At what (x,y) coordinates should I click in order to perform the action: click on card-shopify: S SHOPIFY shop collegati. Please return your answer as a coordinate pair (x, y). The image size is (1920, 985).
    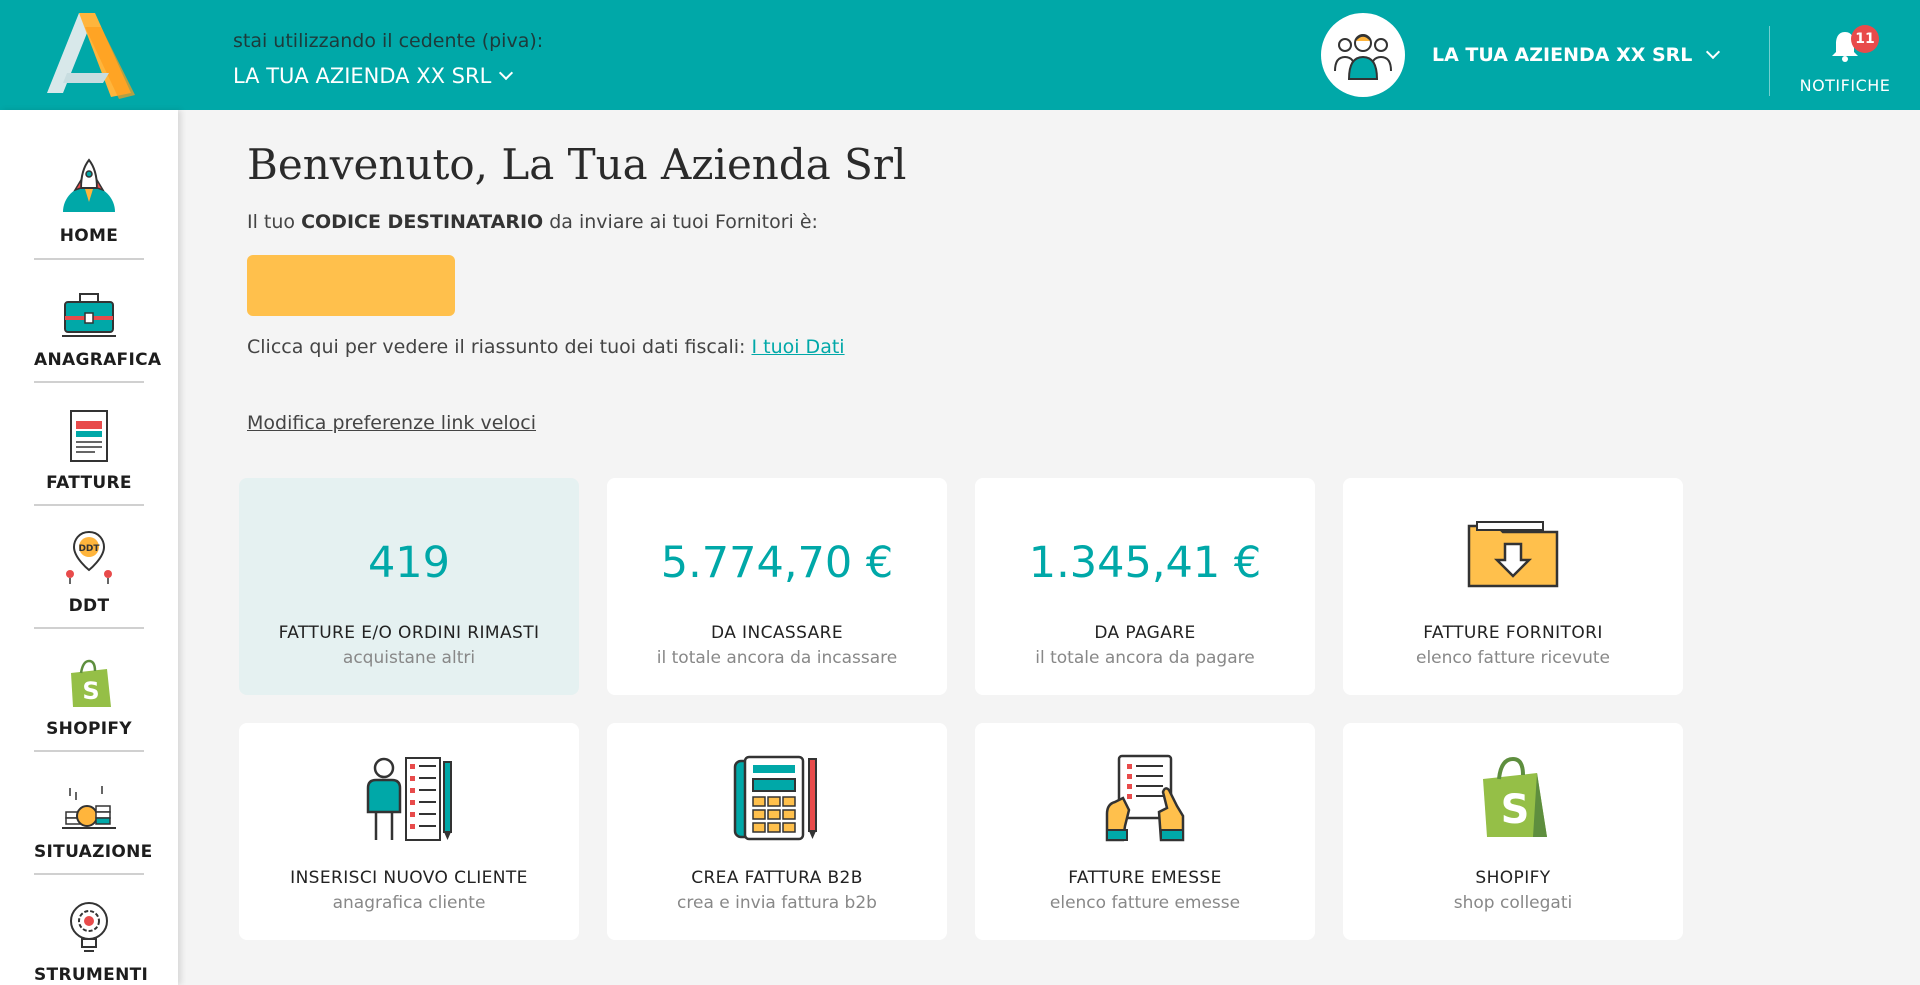
    Looking at the image, I should click on (1513, 831).